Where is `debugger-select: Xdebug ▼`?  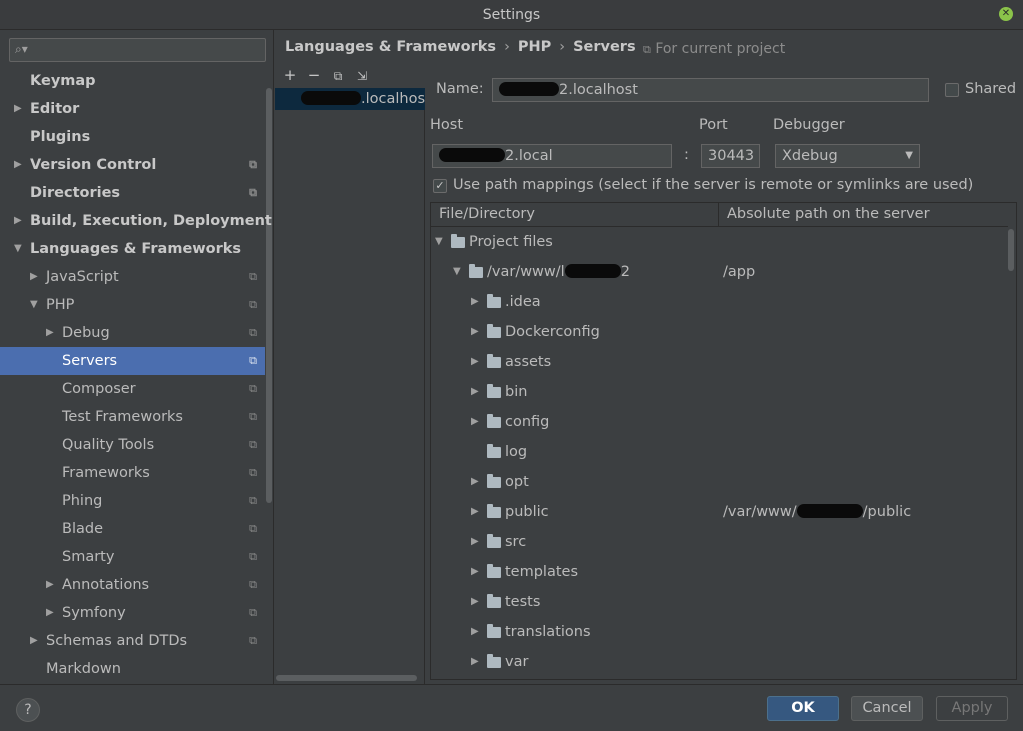 debugger-select: Xdebug ▼ is located at coordinates (847, 156).